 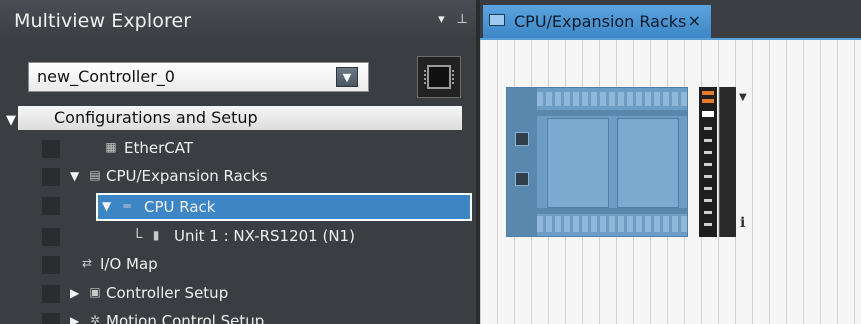 What do you see at coordinates (167, 293) in the screenshot?
I see `tree-item-label: Controller Setup` at bounding box center [167, 293].